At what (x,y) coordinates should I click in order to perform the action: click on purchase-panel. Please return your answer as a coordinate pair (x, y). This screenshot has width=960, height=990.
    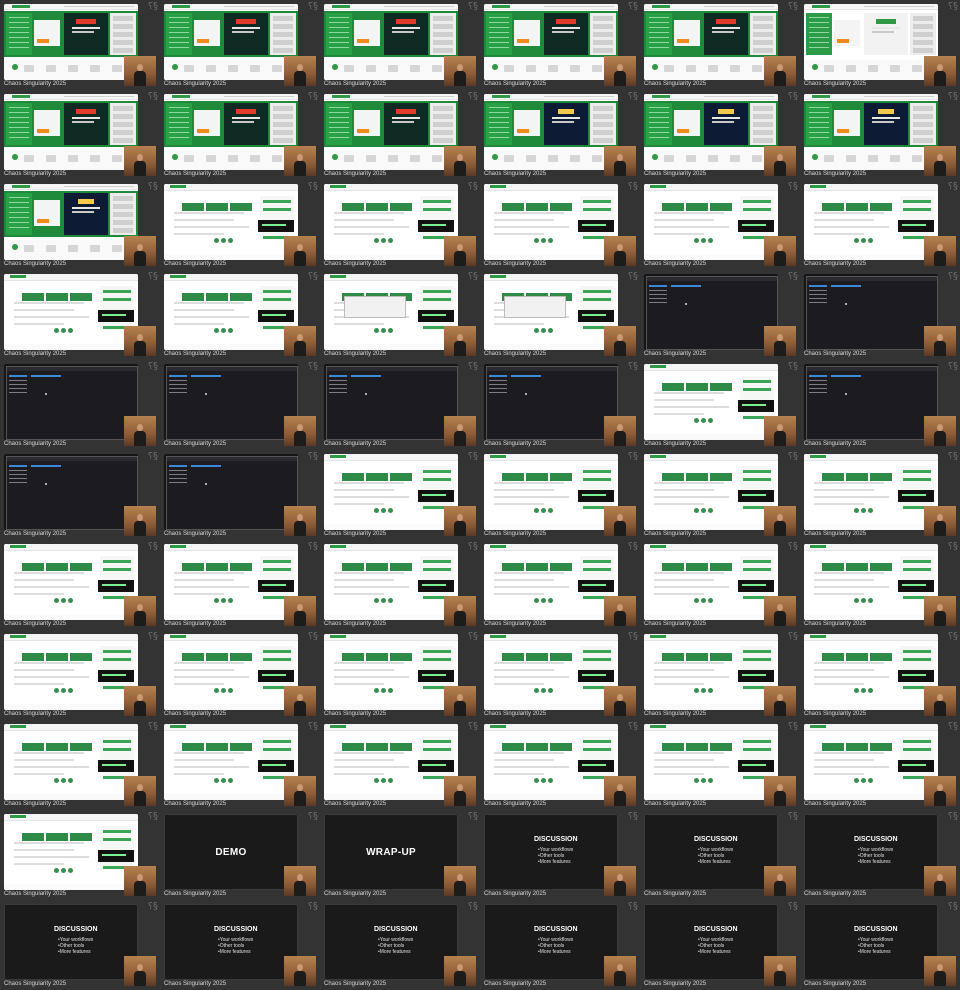
    Looking at the image, I should click on (917, 578).